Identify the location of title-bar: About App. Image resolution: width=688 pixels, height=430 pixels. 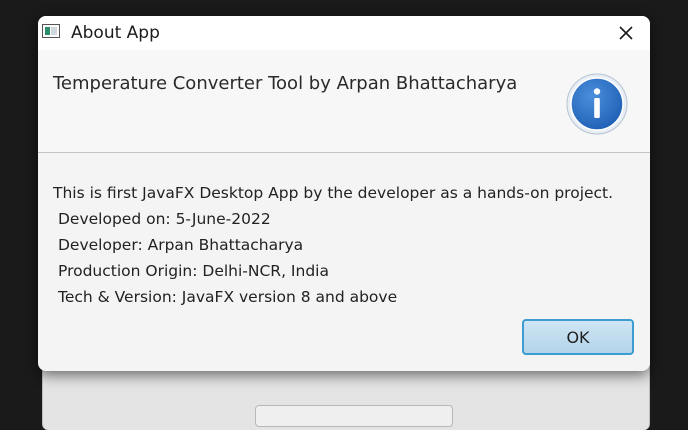
(344, 33).